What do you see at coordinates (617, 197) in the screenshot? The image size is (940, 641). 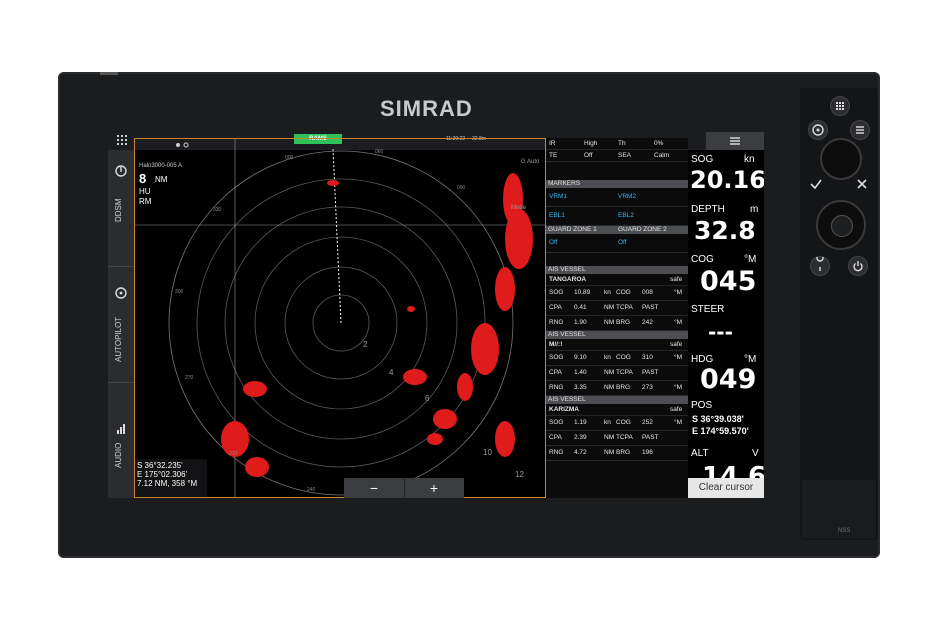 I see `marker-row: VRM1 VRM2` at bounding box center [617, 197].